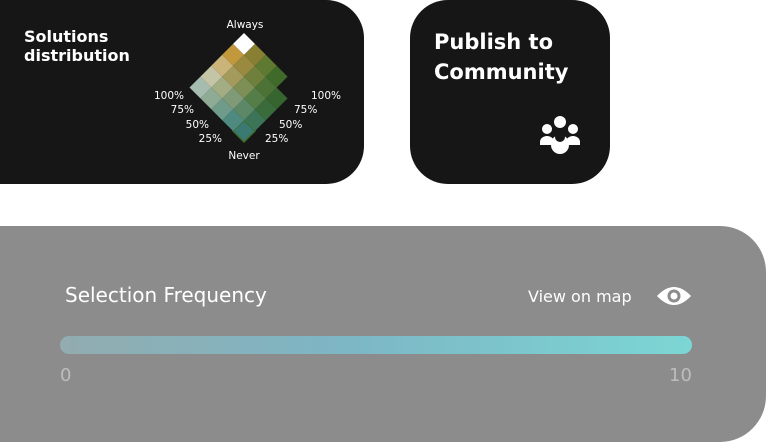 The width and height of the screenshot is (766, 442). What do you see at coordinates (66, 375) in the screenshot?
I see `scale-min-label: 0` at bounding box center [66, 375].